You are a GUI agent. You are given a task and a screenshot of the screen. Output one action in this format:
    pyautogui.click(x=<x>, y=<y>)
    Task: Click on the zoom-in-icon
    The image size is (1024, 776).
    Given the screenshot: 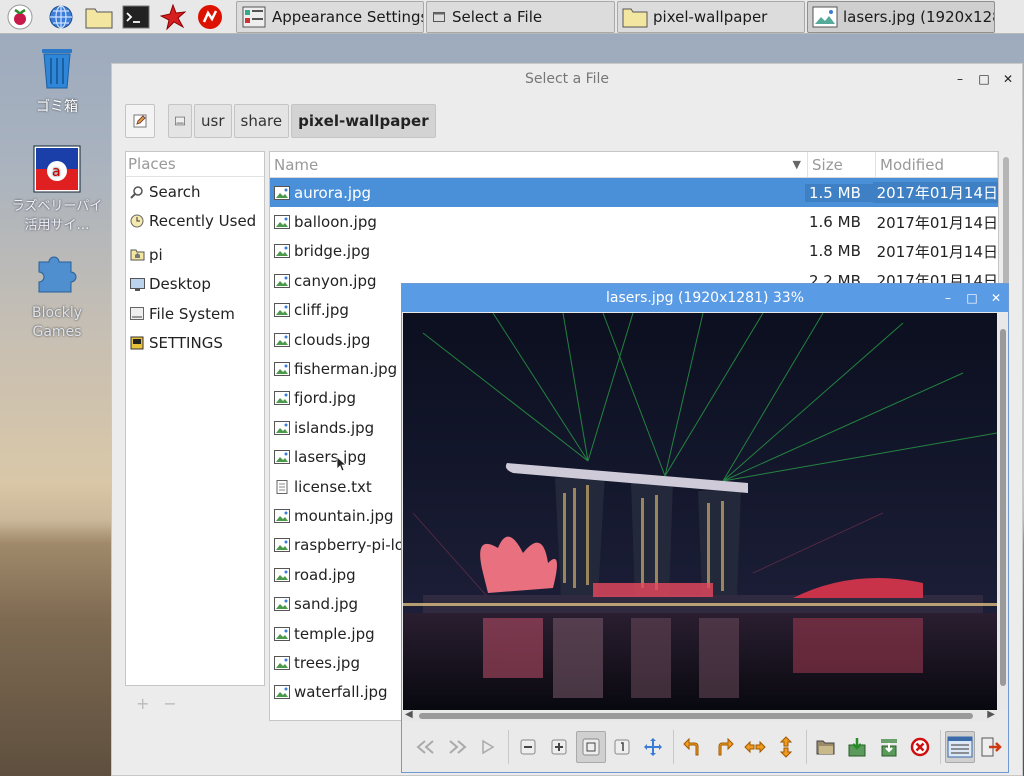 What is the action you would take?
    pyautogui.click(x=559, y=747)
    